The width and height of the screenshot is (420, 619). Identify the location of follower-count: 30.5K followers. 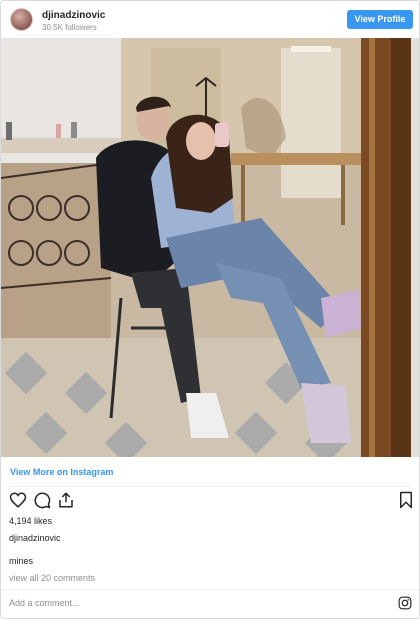
(69, 27).